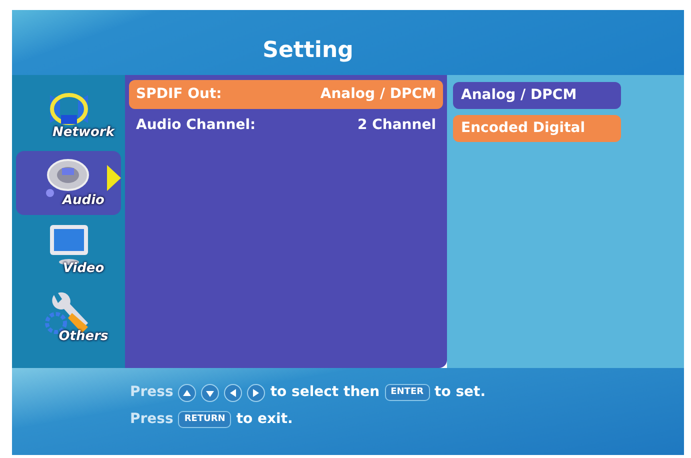  What do you see at coordinates (205, 419) in the screenshot?
I see `key-cap: RETURN` at bounding box center [205, 419].